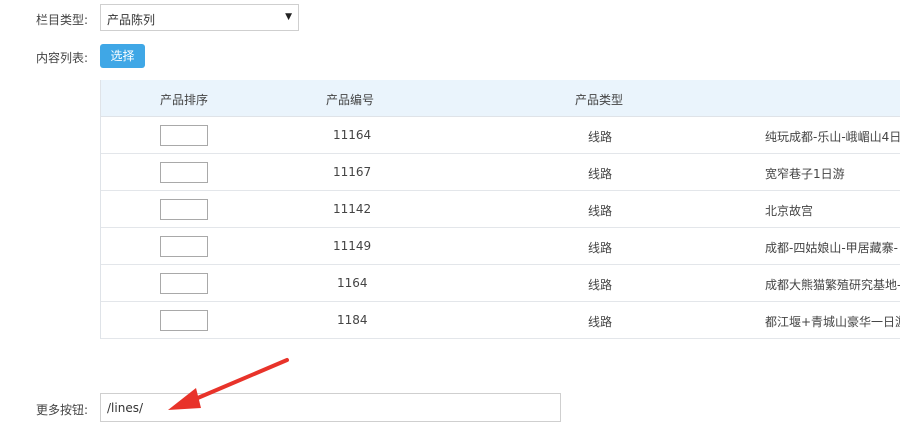 This screenshot has width=900, height=443. What do you see at coordinates (228, 384) in the screenshot?
I see `annotation-arrow-icon` at bounding box center [228, 384].